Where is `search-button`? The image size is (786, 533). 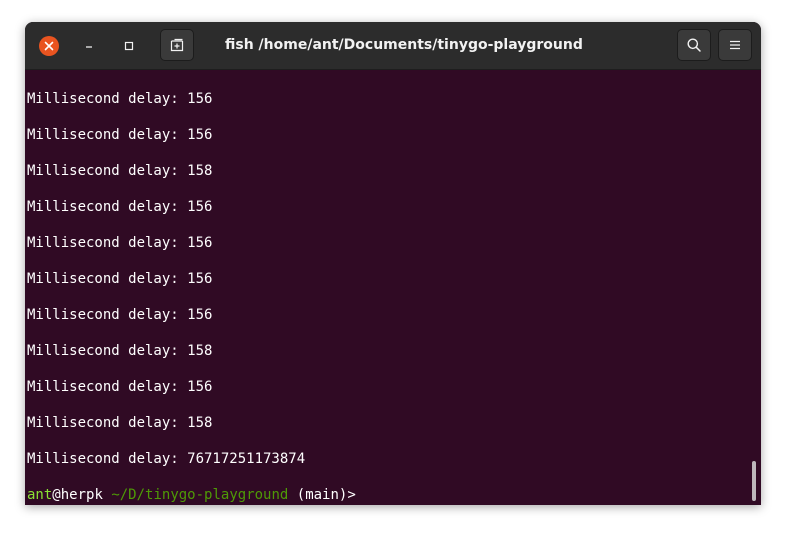 search-button is located at coordinates (694, 45).